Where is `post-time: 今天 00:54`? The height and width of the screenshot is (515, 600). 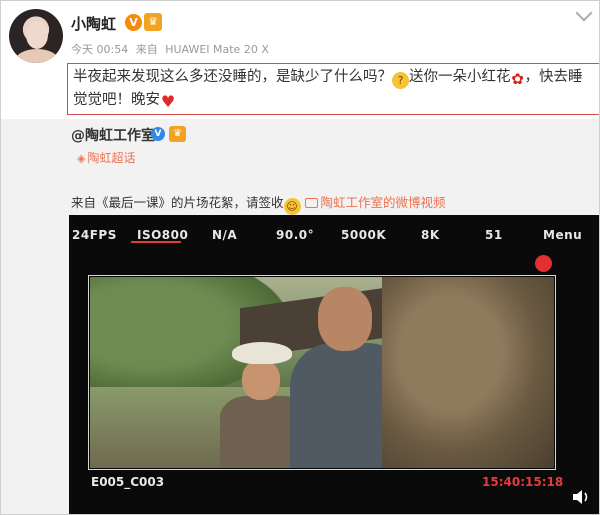
post-time: 今天 00:54 is located at coordinates (99, 49).